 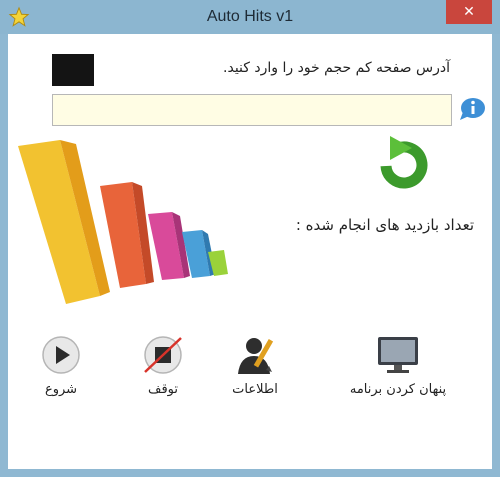 What do you see at coordinates (61, 389) in the screenshot?
I see `start-label: شروع` at bounding box center [61, 389].